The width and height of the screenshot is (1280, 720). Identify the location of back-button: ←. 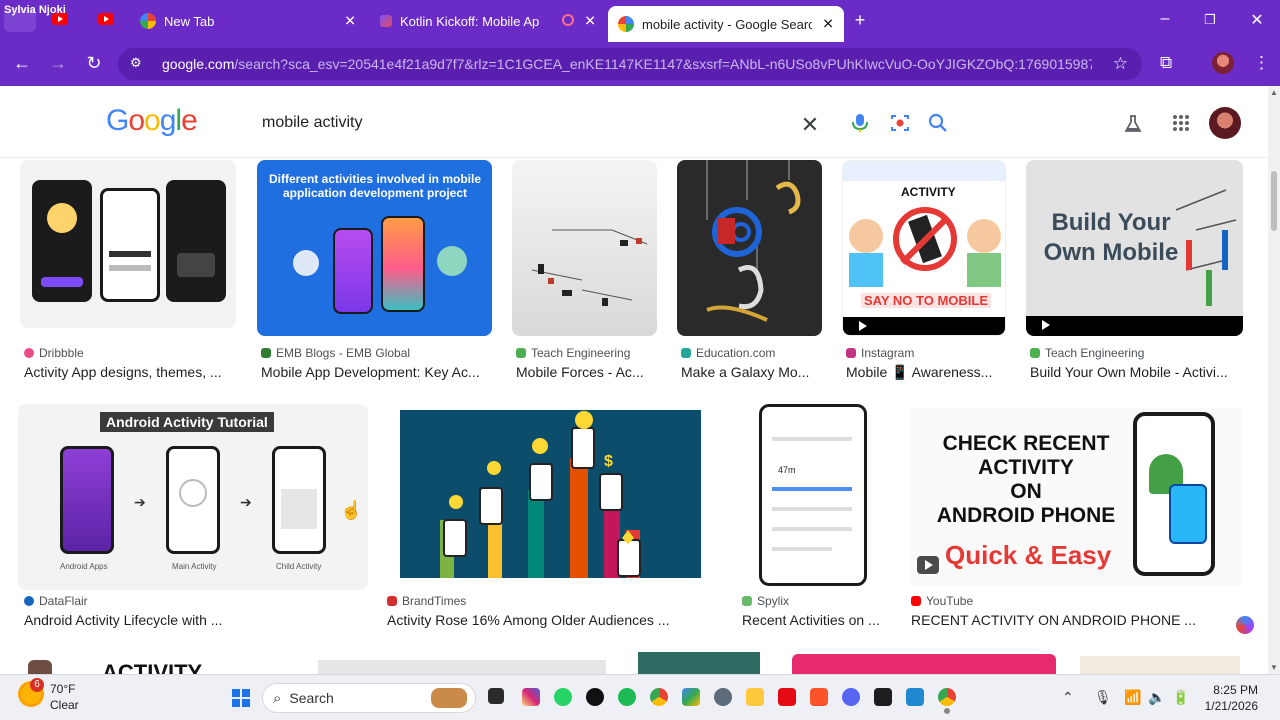
(22, 63).